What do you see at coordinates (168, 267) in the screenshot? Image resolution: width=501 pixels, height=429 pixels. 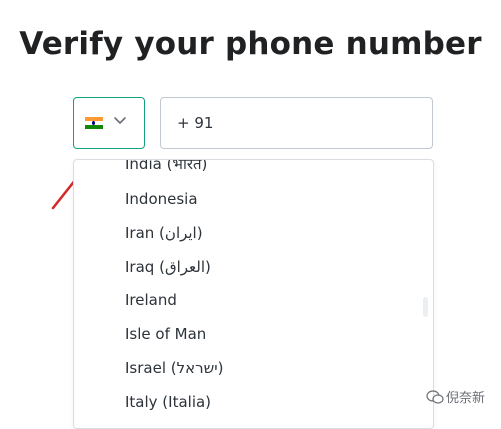 I see `country-option-iraq: Iraq (العراق)` at bounding box center [168, 267].